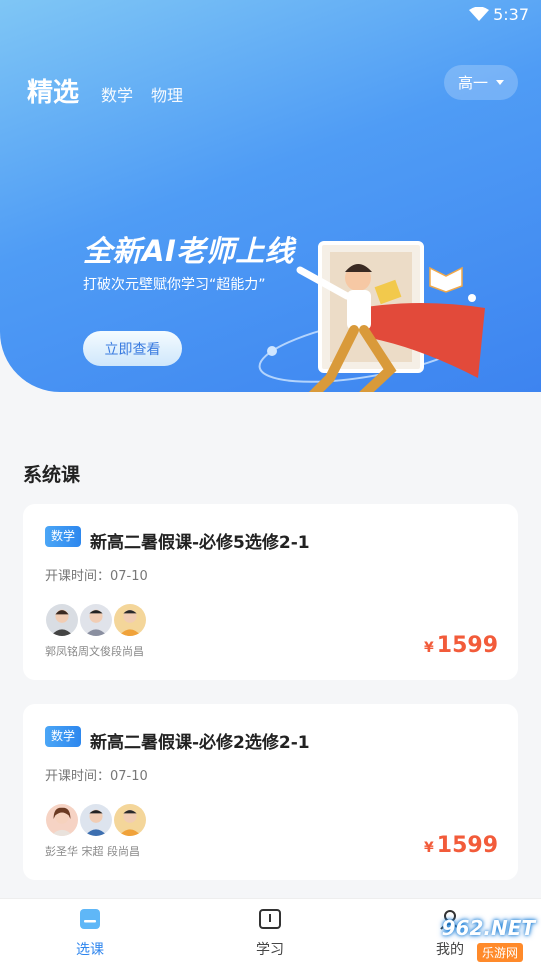  I want to click on tab-course-select: 选课, so click(90, 933).